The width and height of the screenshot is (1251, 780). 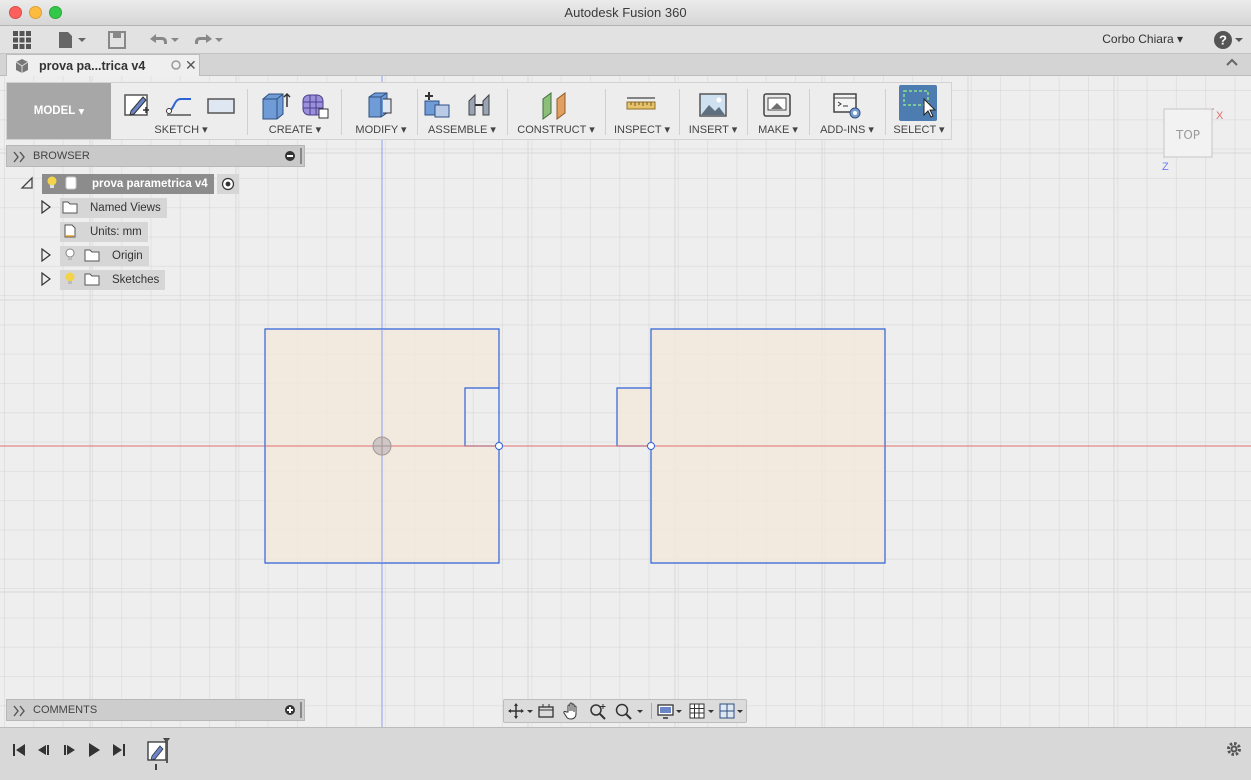 I want to click on view-cube: X Z TOP, so click(x=1191, y=136).